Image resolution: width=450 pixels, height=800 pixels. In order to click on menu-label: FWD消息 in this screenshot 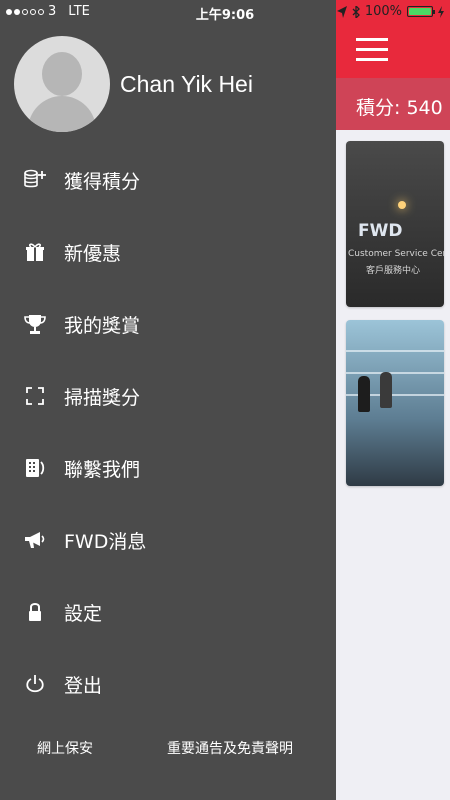, I will do `click(105, 541)`.